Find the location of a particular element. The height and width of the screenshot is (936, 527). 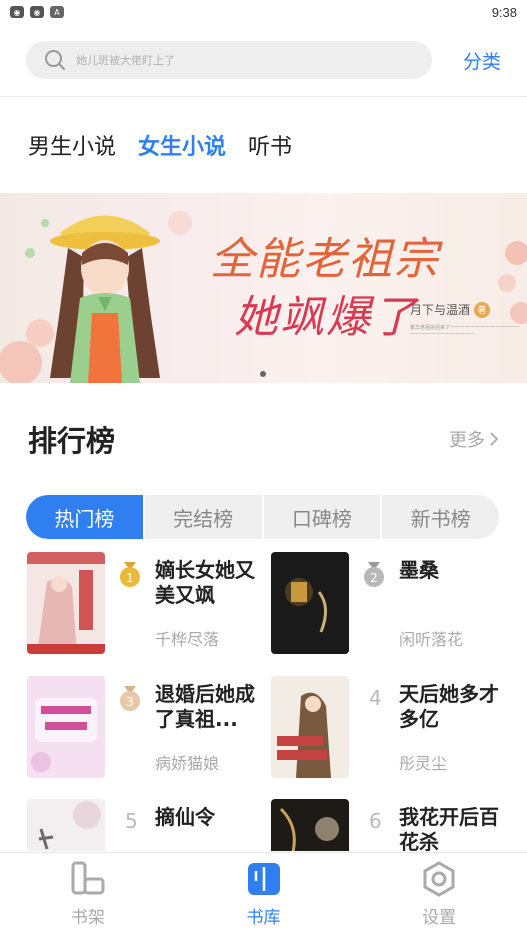

segment-new: 新书榜 is located at coordinates (439, 517).